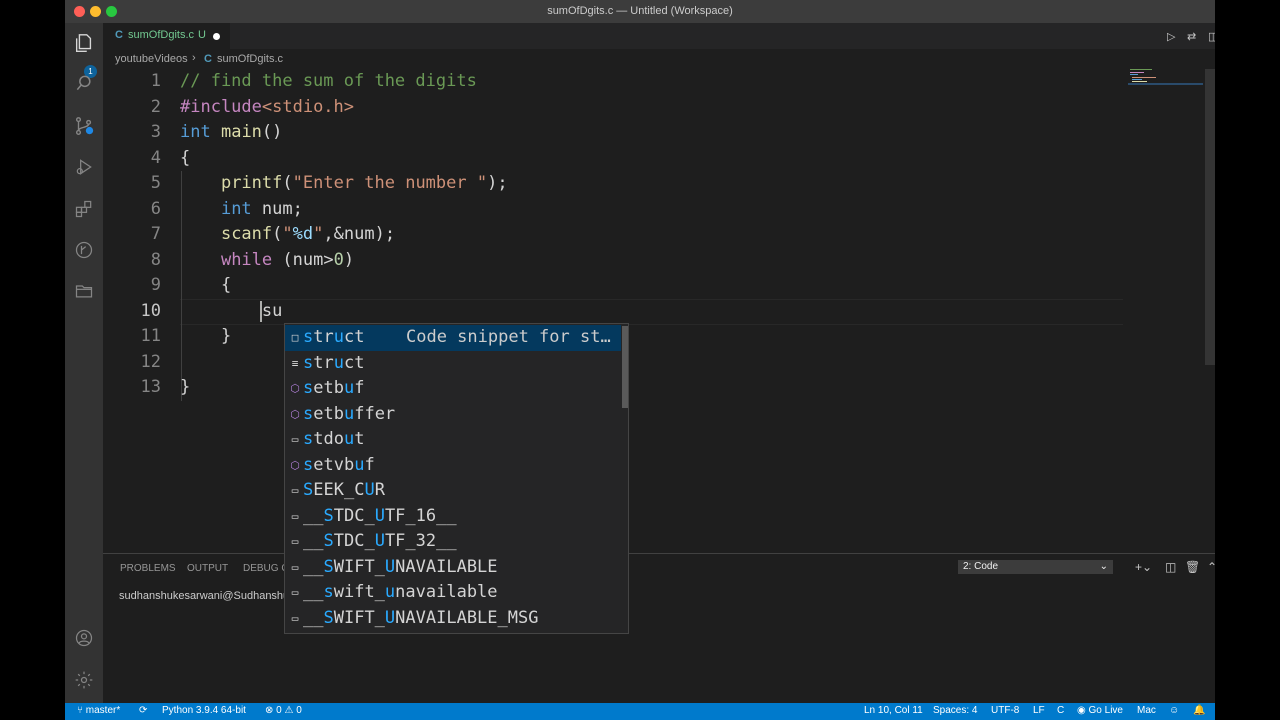  What do you see at coordinates (653, 363) in the screenshot?
I see `code-line: 12` at bounding box center [653, 363].